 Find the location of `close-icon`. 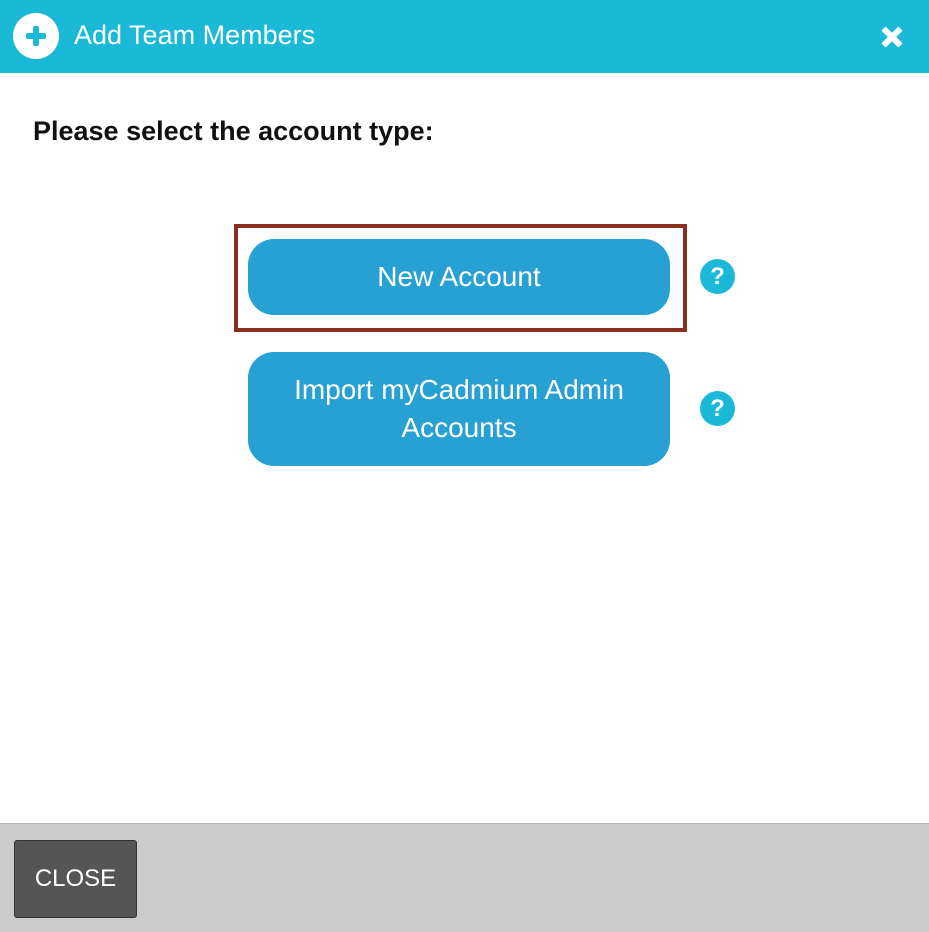

close-icon is located at coordinates (892, 37).